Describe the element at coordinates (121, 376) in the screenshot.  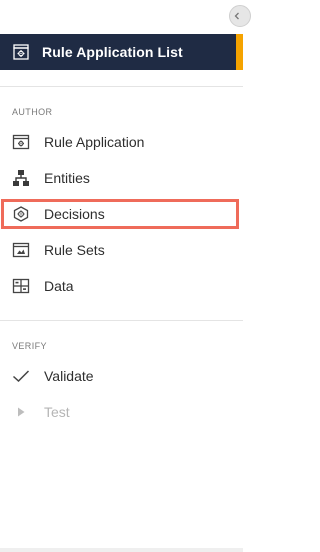
I see `nav-item-validate: Validate` at that location.